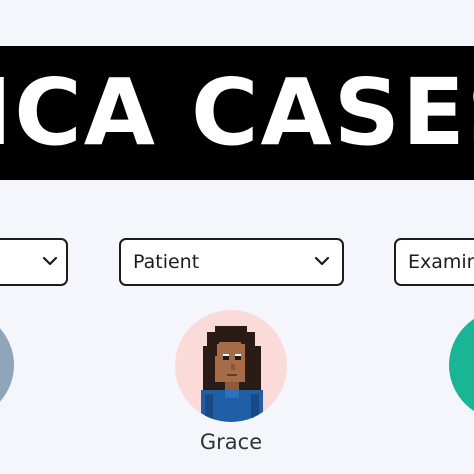 The height and width of the screenshot is (474, 474). Describe the element at coordinates (34, 262) in the screenshot. I see `filter-dropdown-left` at that location.